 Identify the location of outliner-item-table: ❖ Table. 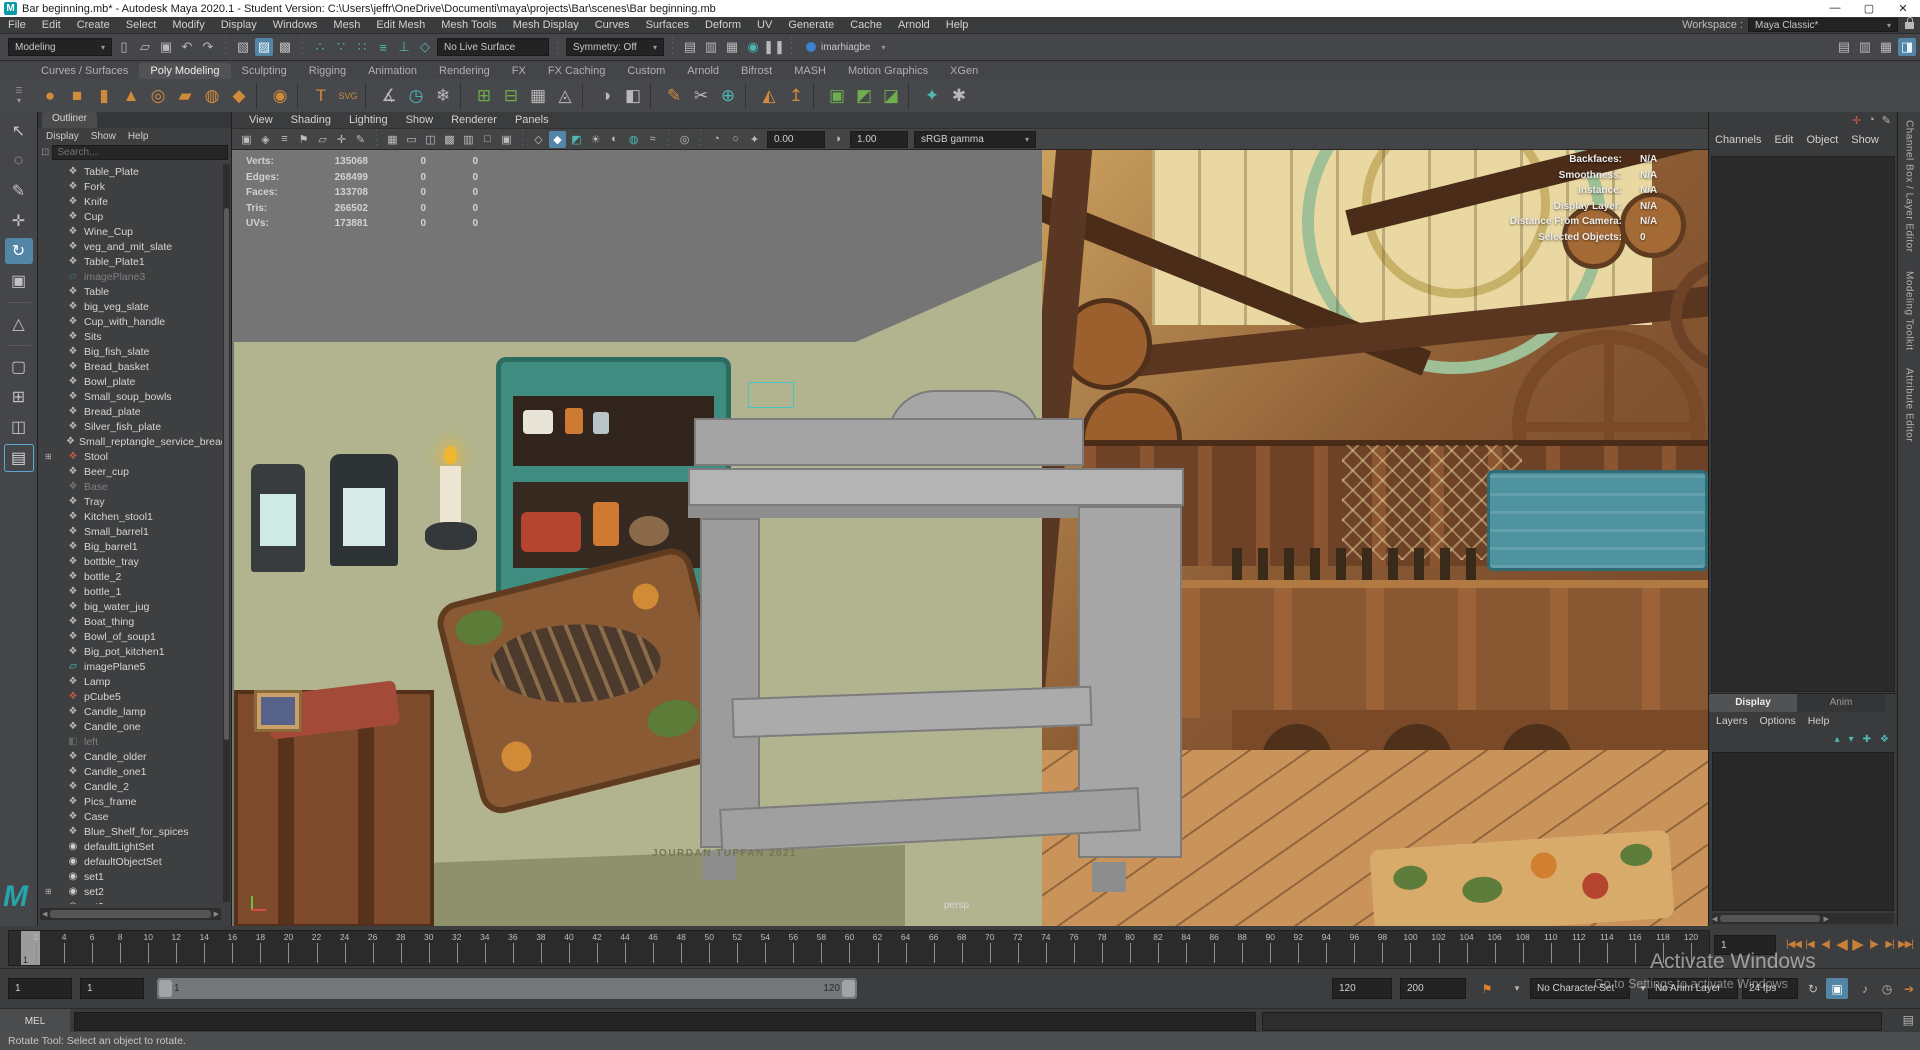
(130, 291).